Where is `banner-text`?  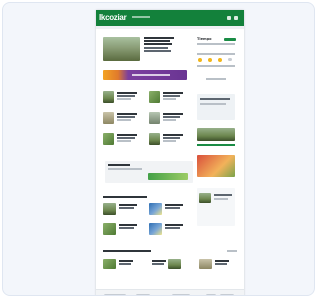
banner-text is located at coordinates (151, 75).